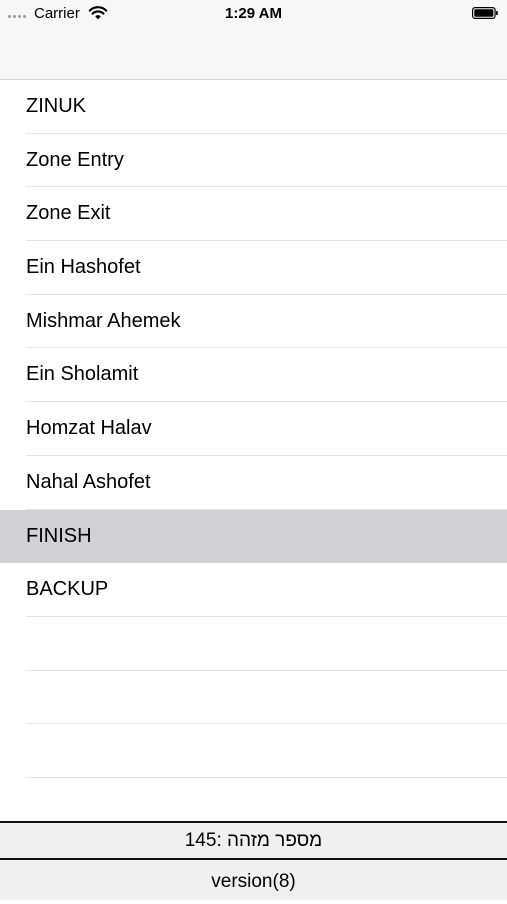 Image resolution: width=507 pixels, height=904 pixels. I want to click on list-item-nahal-ashofet: Nahal Ashofet, so click(253, 483).